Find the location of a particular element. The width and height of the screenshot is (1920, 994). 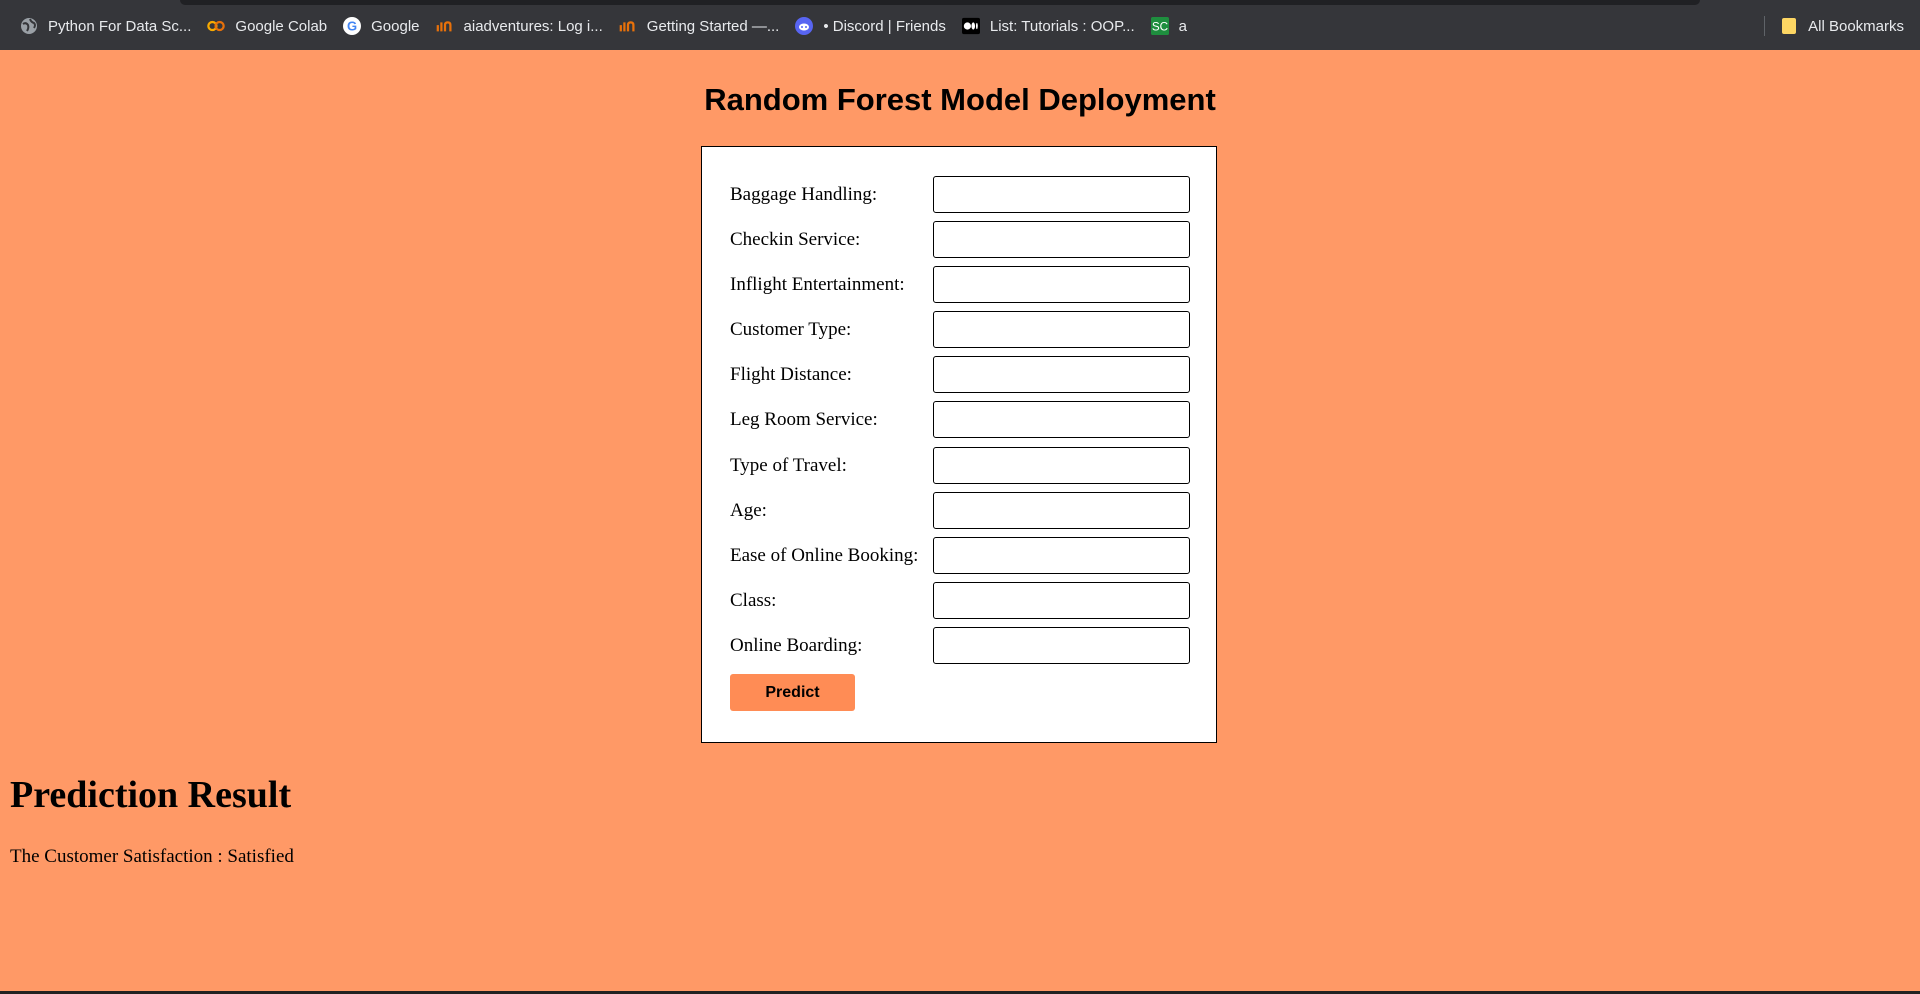

baggage-handling-input is located at coordinates (1061, 194).